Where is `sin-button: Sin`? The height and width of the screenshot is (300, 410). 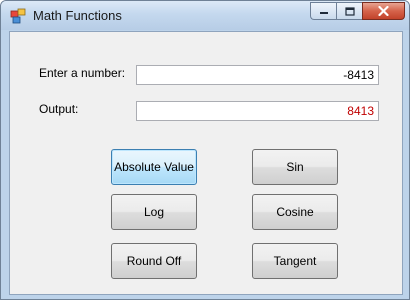
sin-button: Sin is located at coordinates (295, 167).